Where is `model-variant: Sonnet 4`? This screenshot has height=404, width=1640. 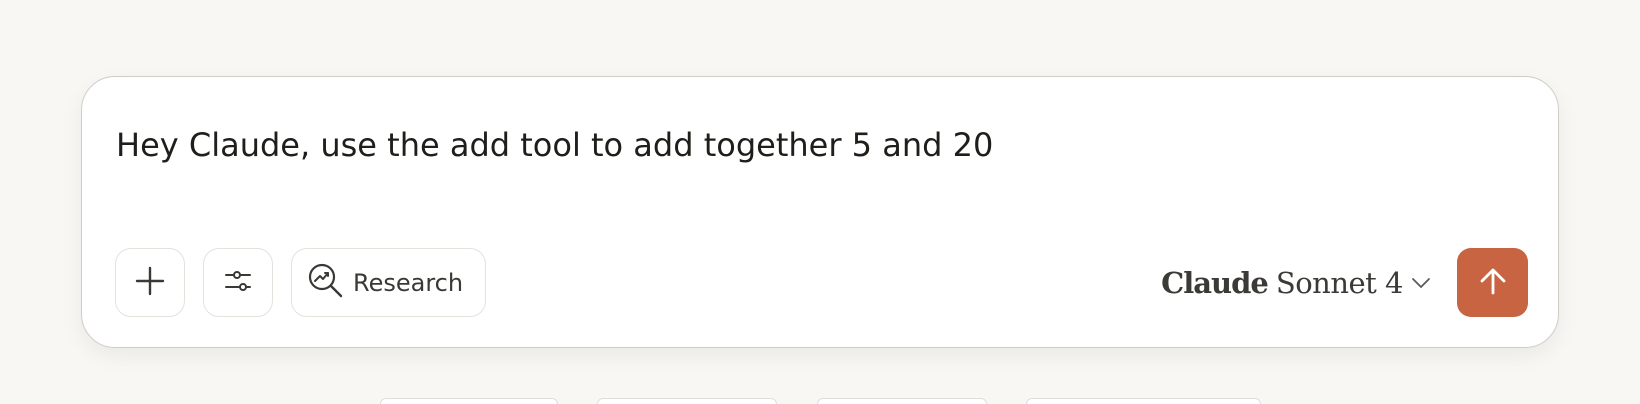 model-variant: Sonnet 4 is located at coordinates (1339, 282).